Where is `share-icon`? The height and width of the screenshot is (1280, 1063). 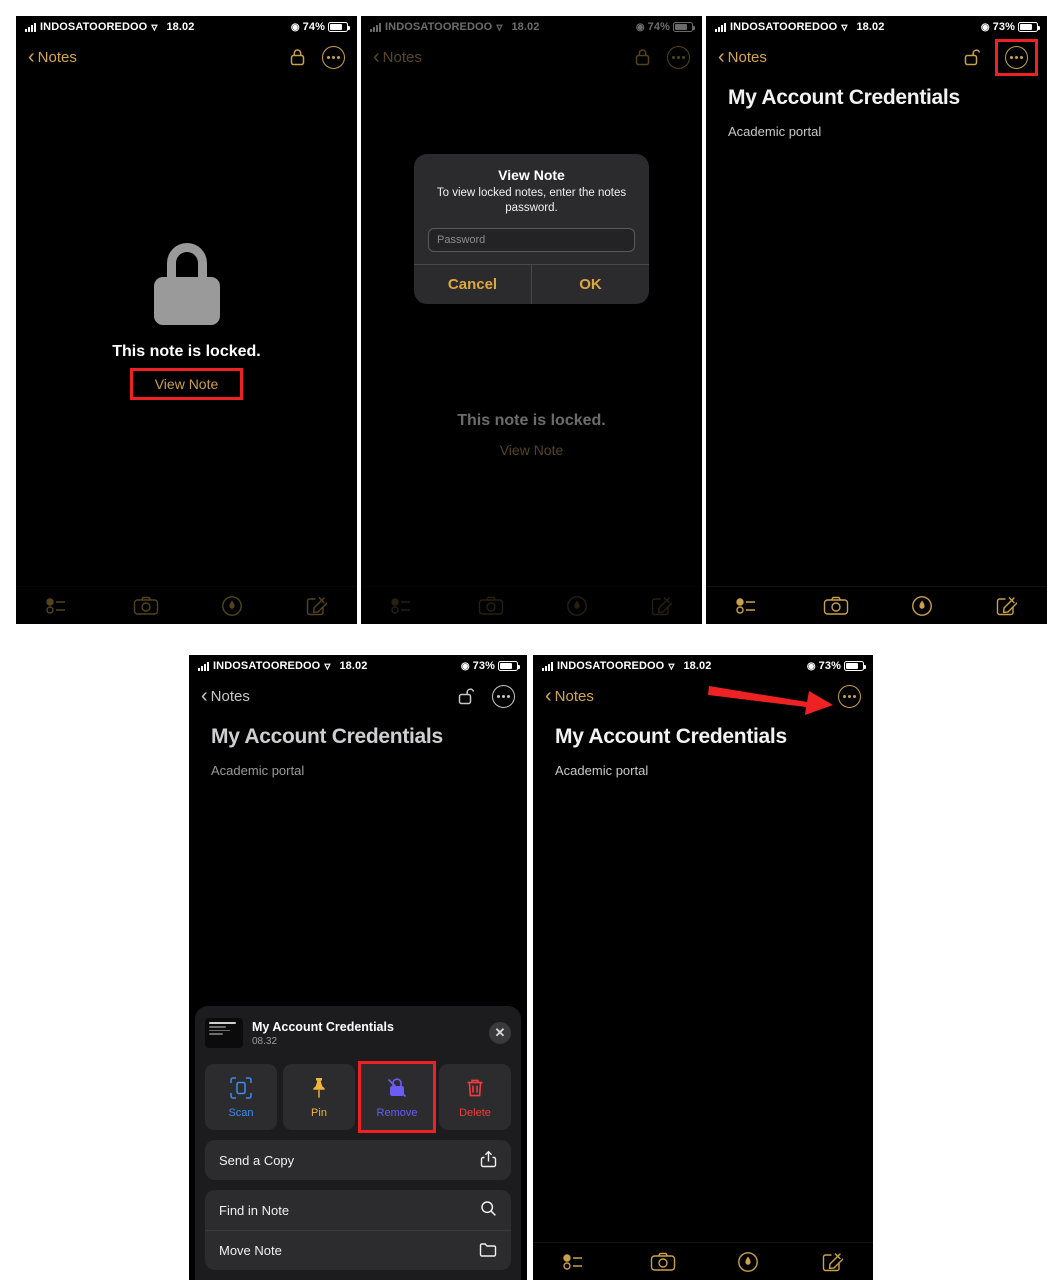 share-icon is located at coordinates (488, 1160).